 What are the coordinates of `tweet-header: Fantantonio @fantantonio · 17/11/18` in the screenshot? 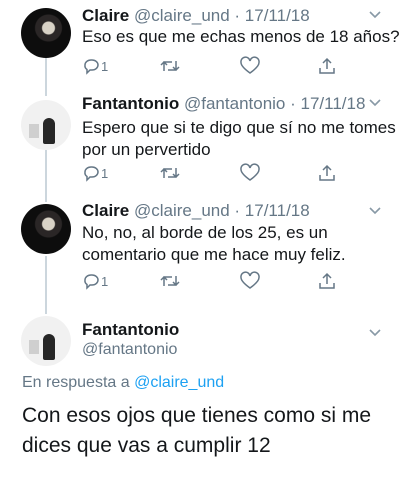 It's located at (223, 104).